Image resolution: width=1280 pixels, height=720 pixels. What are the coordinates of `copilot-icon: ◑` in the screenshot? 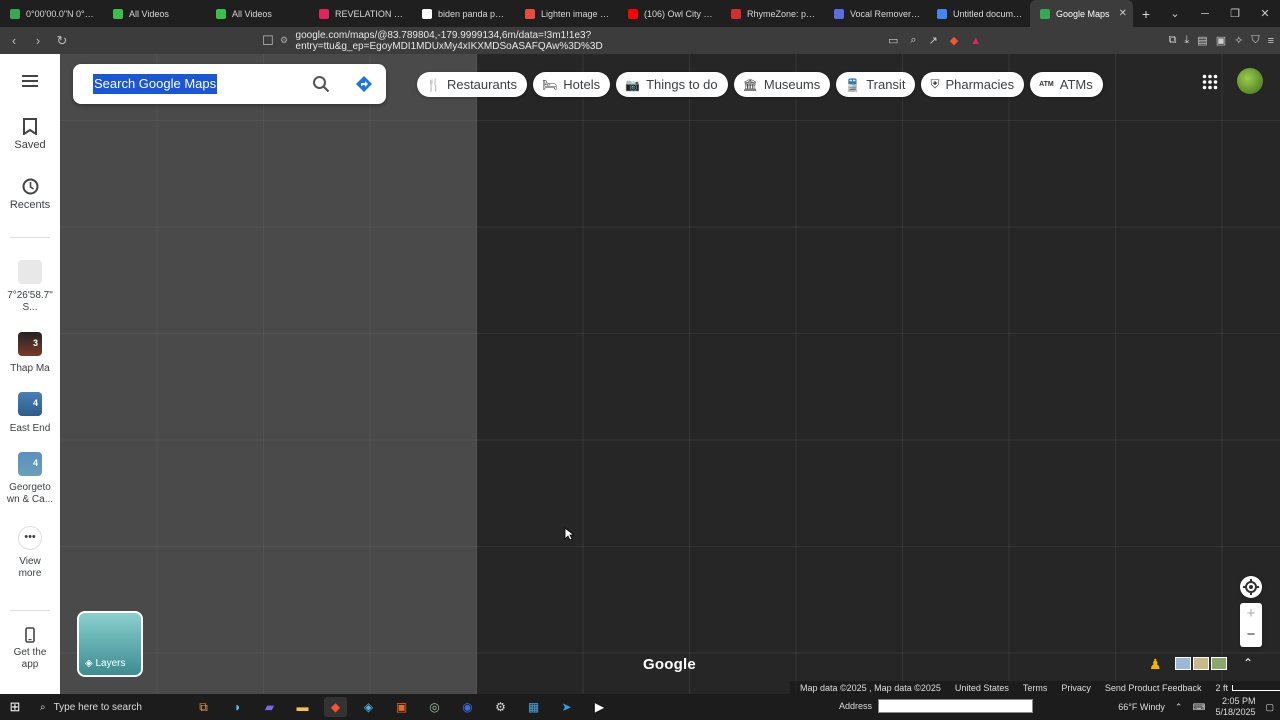 It's located at (236, 707).